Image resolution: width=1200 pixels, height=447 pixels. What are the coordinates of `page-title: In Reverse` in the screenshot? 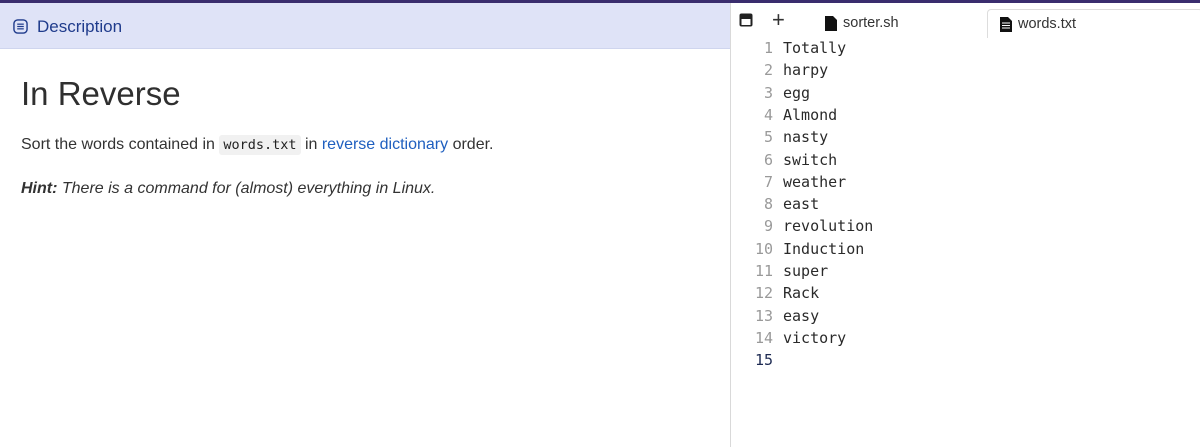 It's located at (101, 93).